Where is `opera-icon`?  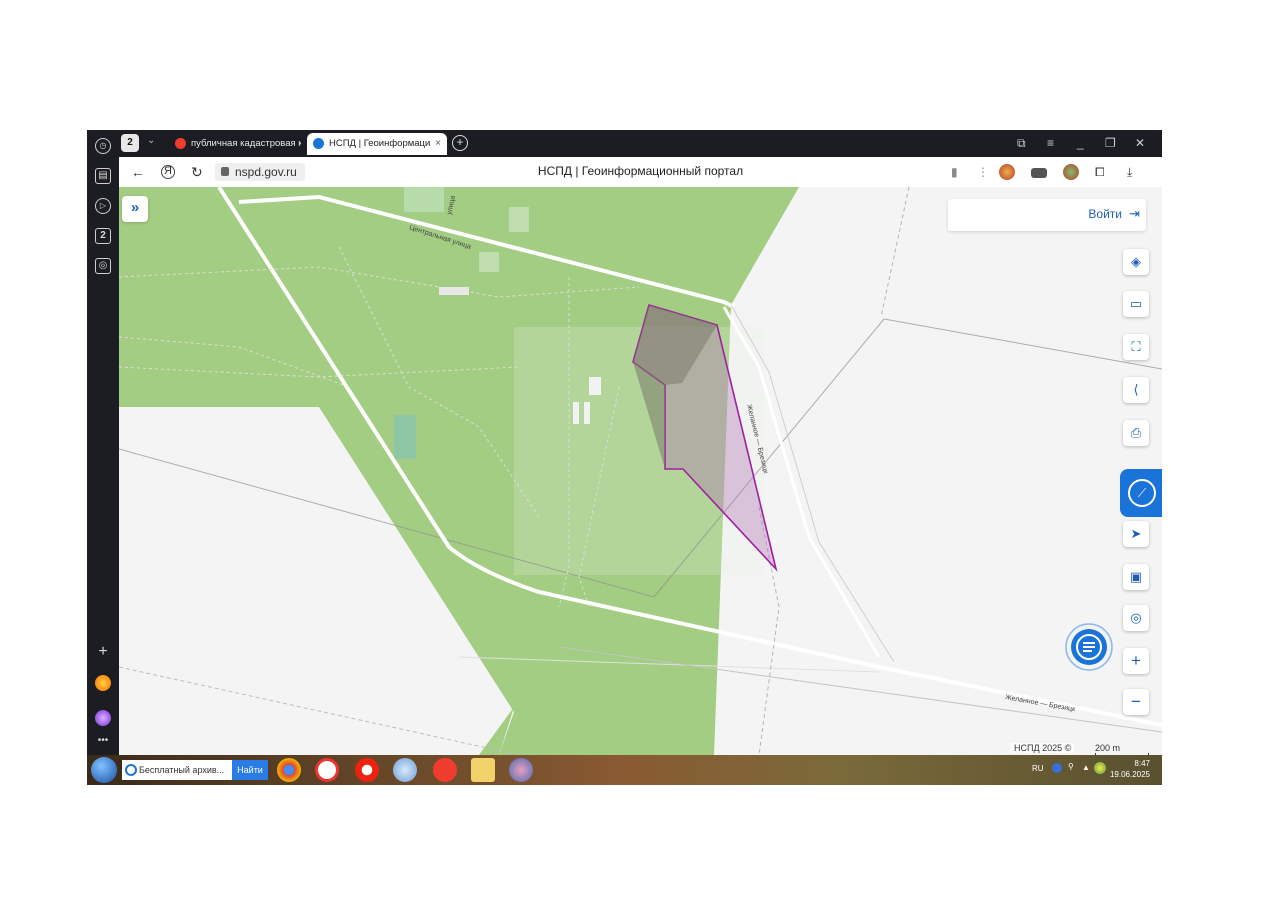
opera-icon is located at coordinates (367, 770).